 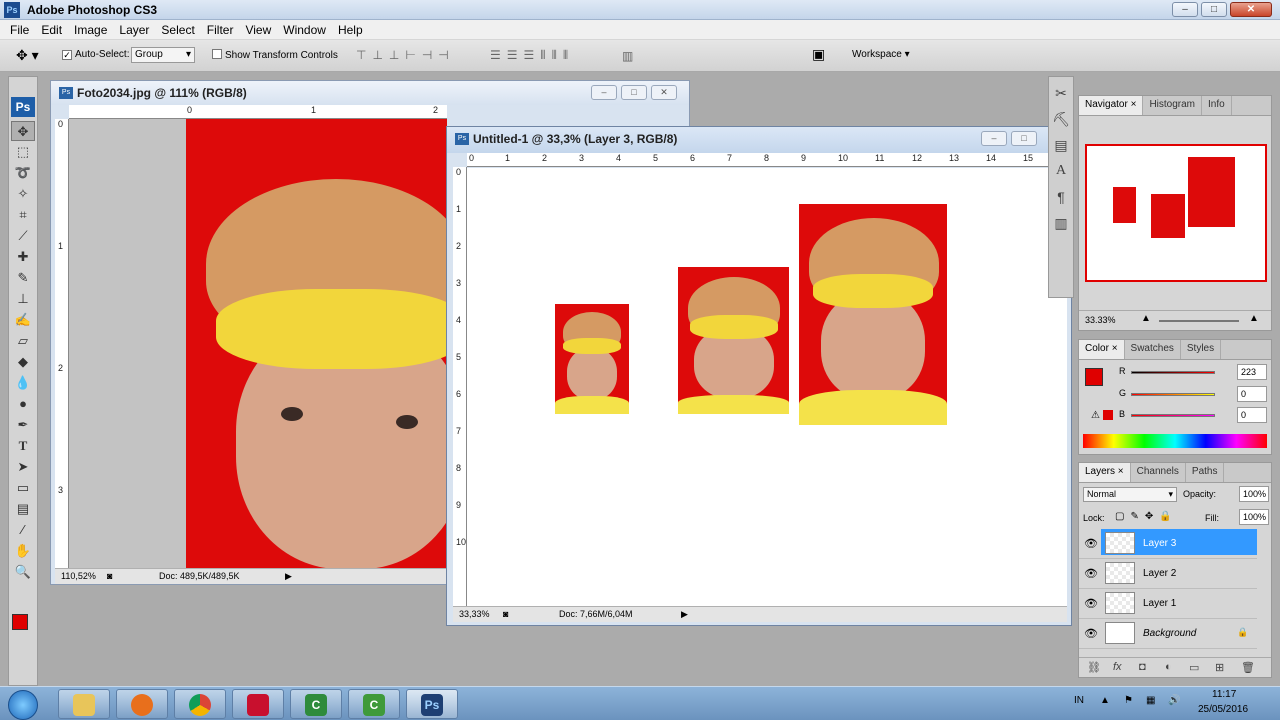 What do you see at coordinates (258, 30) in the screenshot?
I see `menu-view: View` at bounding box center [258, 30].